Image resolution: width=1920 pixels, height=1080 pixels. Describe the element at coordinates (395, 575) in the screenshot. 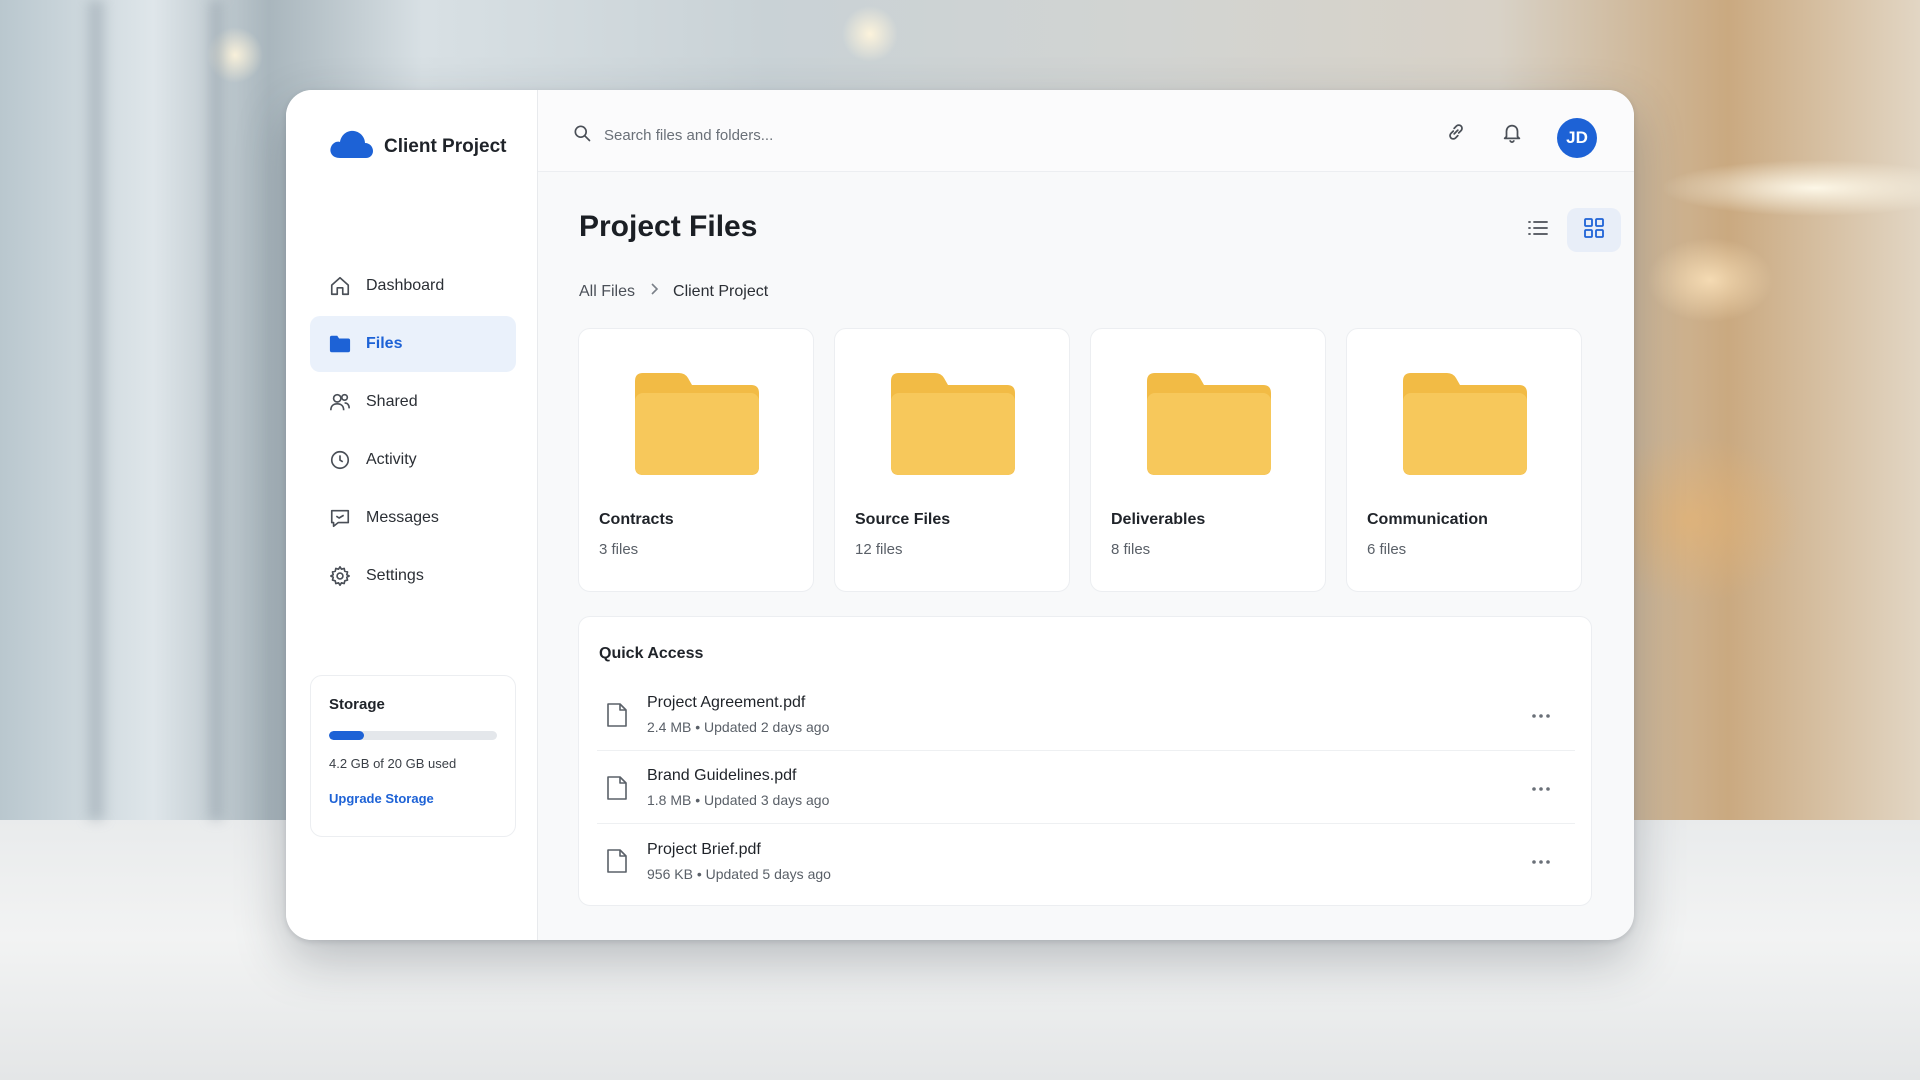

I see `sidebar-item-label: Settings` at that location.